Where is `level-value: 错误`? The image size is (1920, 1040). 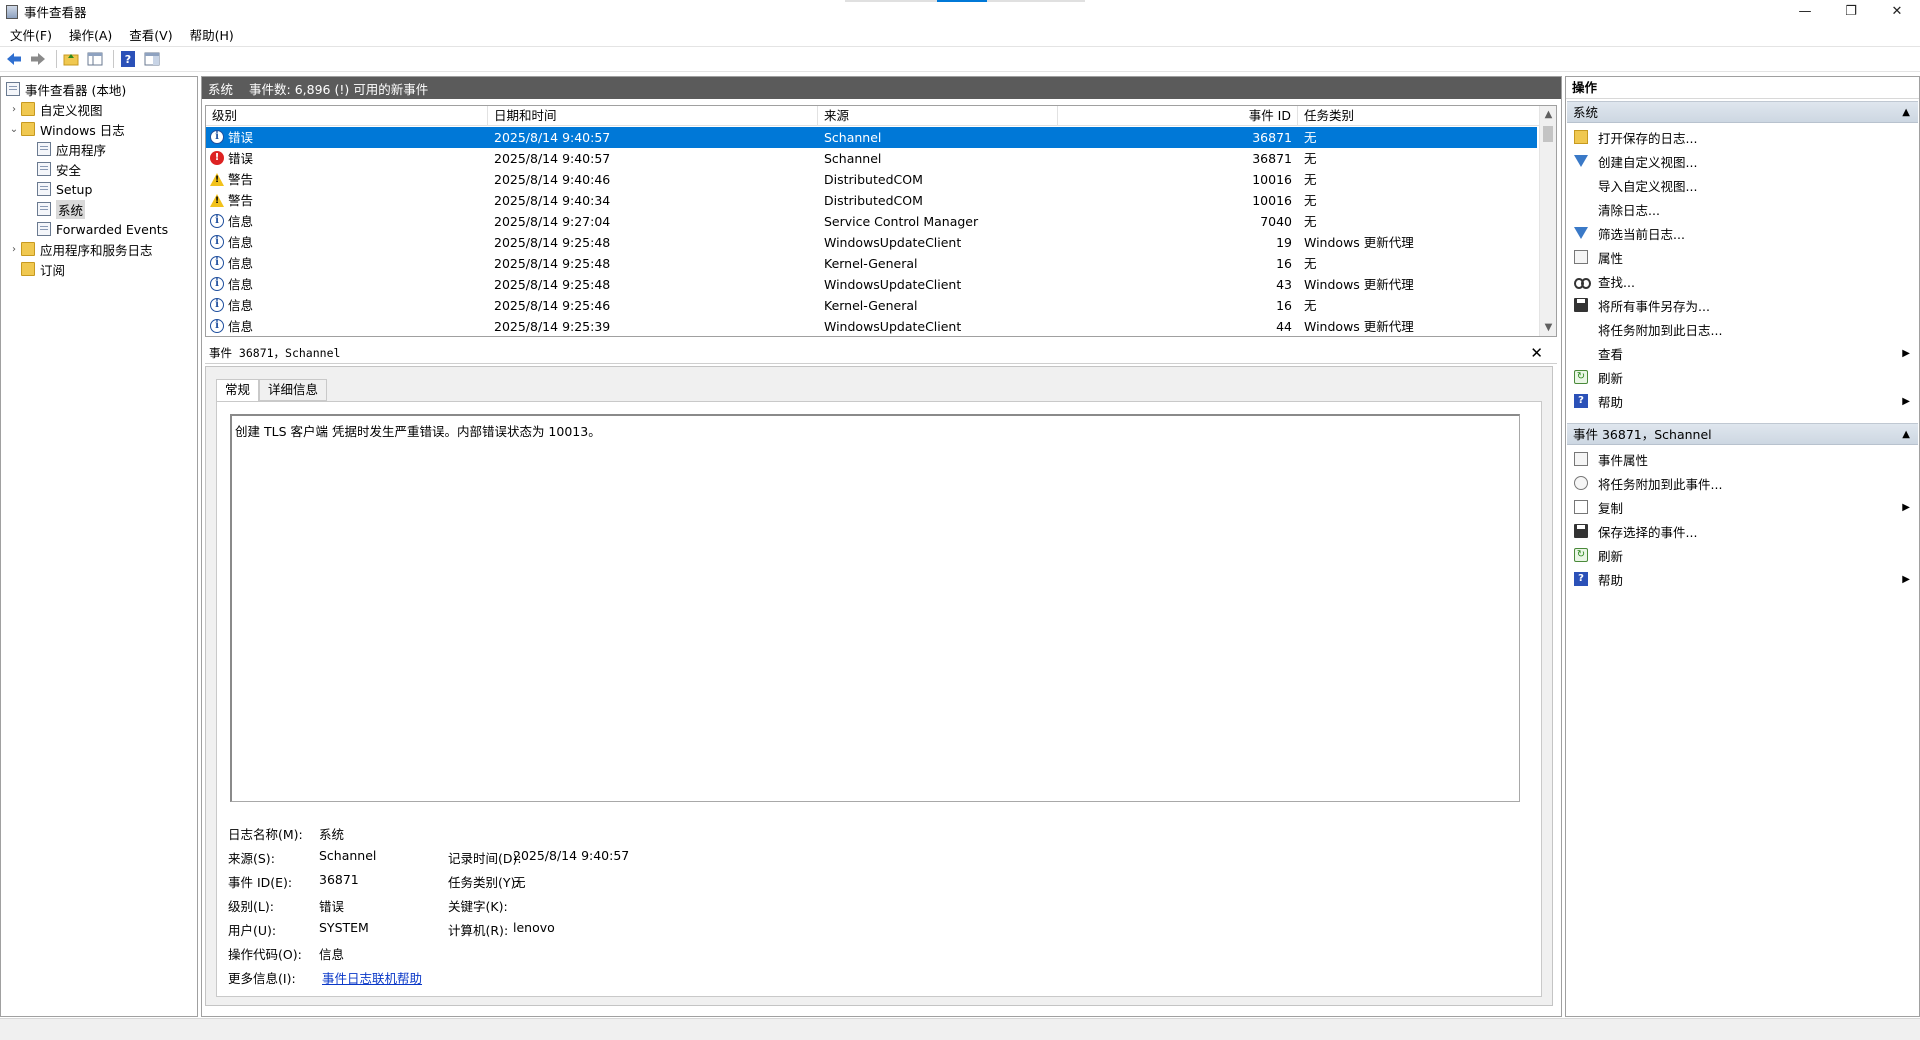 level-value: 错误 is located at coordinates (331, 905).